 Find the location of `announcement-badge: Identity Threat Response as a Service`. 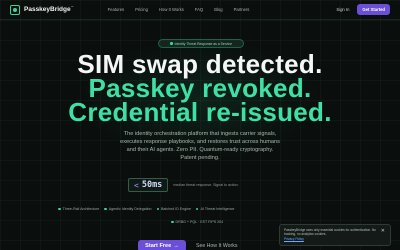

announcement-badge: Identity Threat Response as a Service is located at coordinates (201, 43).